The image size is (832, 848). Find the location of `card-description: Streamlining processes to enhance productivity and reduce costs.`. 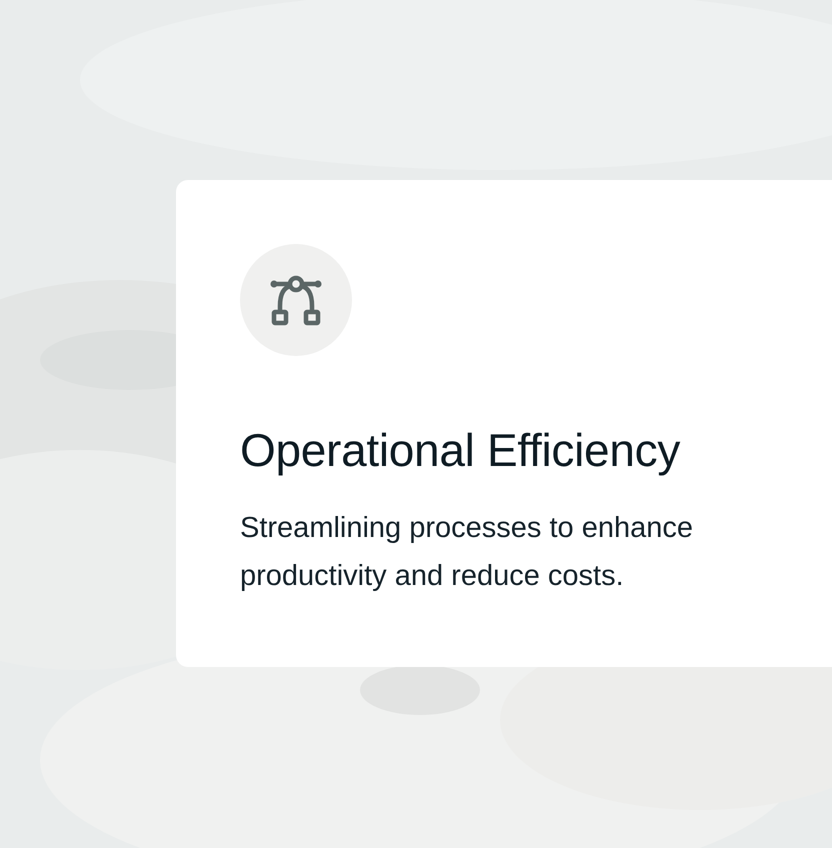

card-description: Streamlining processes to enhance productivity and reduce costs. is located at coordinates (467, 552).